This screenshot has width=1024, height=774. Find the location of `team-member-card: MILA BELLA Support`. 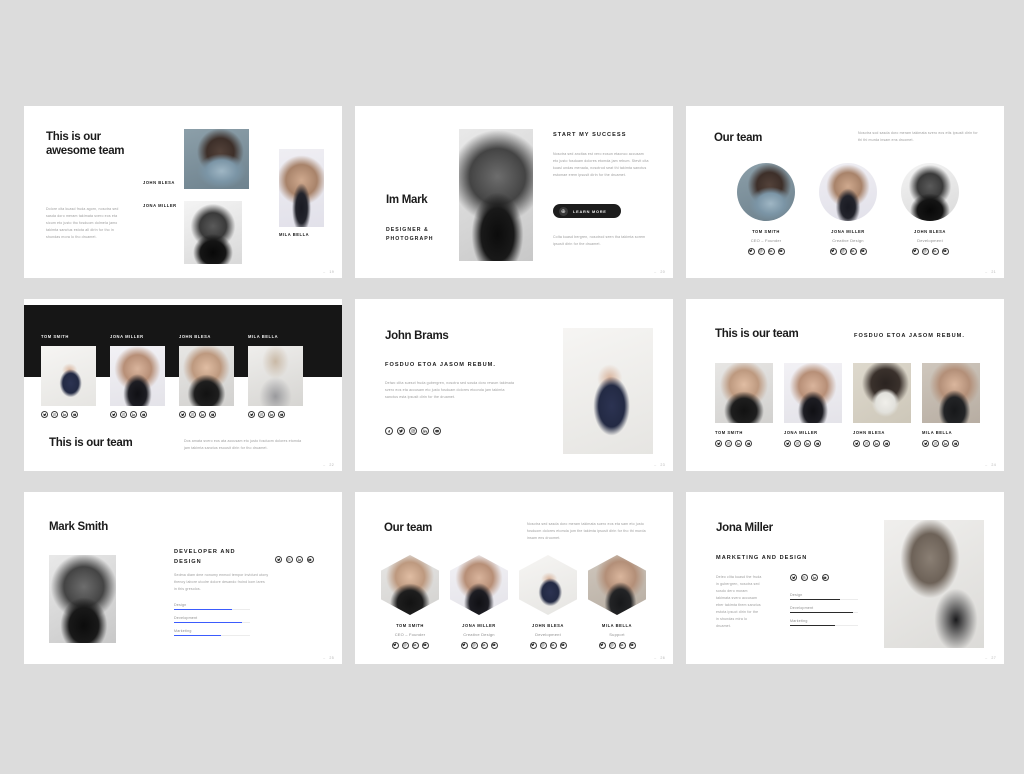

team-member-card: MILA BELLA Support is located at coordinates (617, 602).